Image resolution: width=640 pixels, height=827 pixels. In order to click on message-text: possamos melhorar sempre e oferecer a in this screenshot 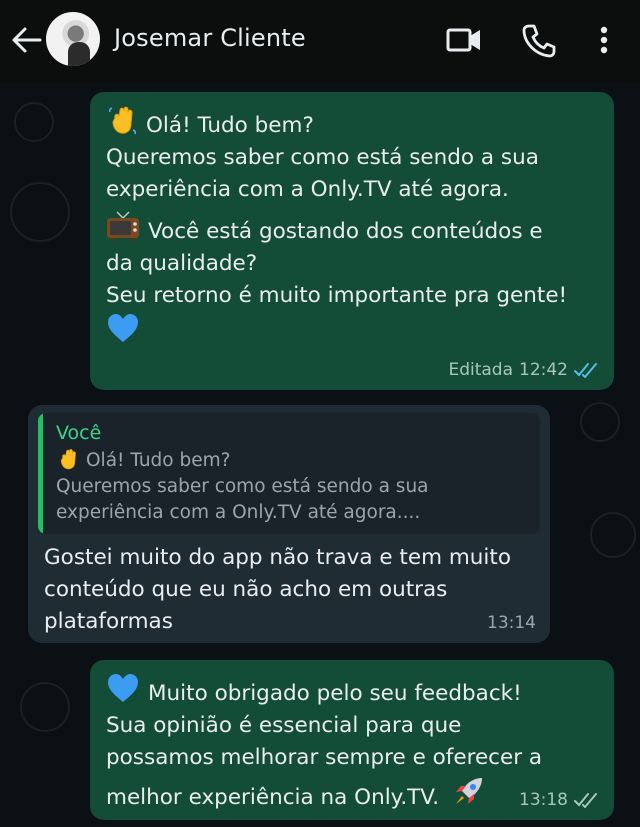, I will do `click(324, 757)`.